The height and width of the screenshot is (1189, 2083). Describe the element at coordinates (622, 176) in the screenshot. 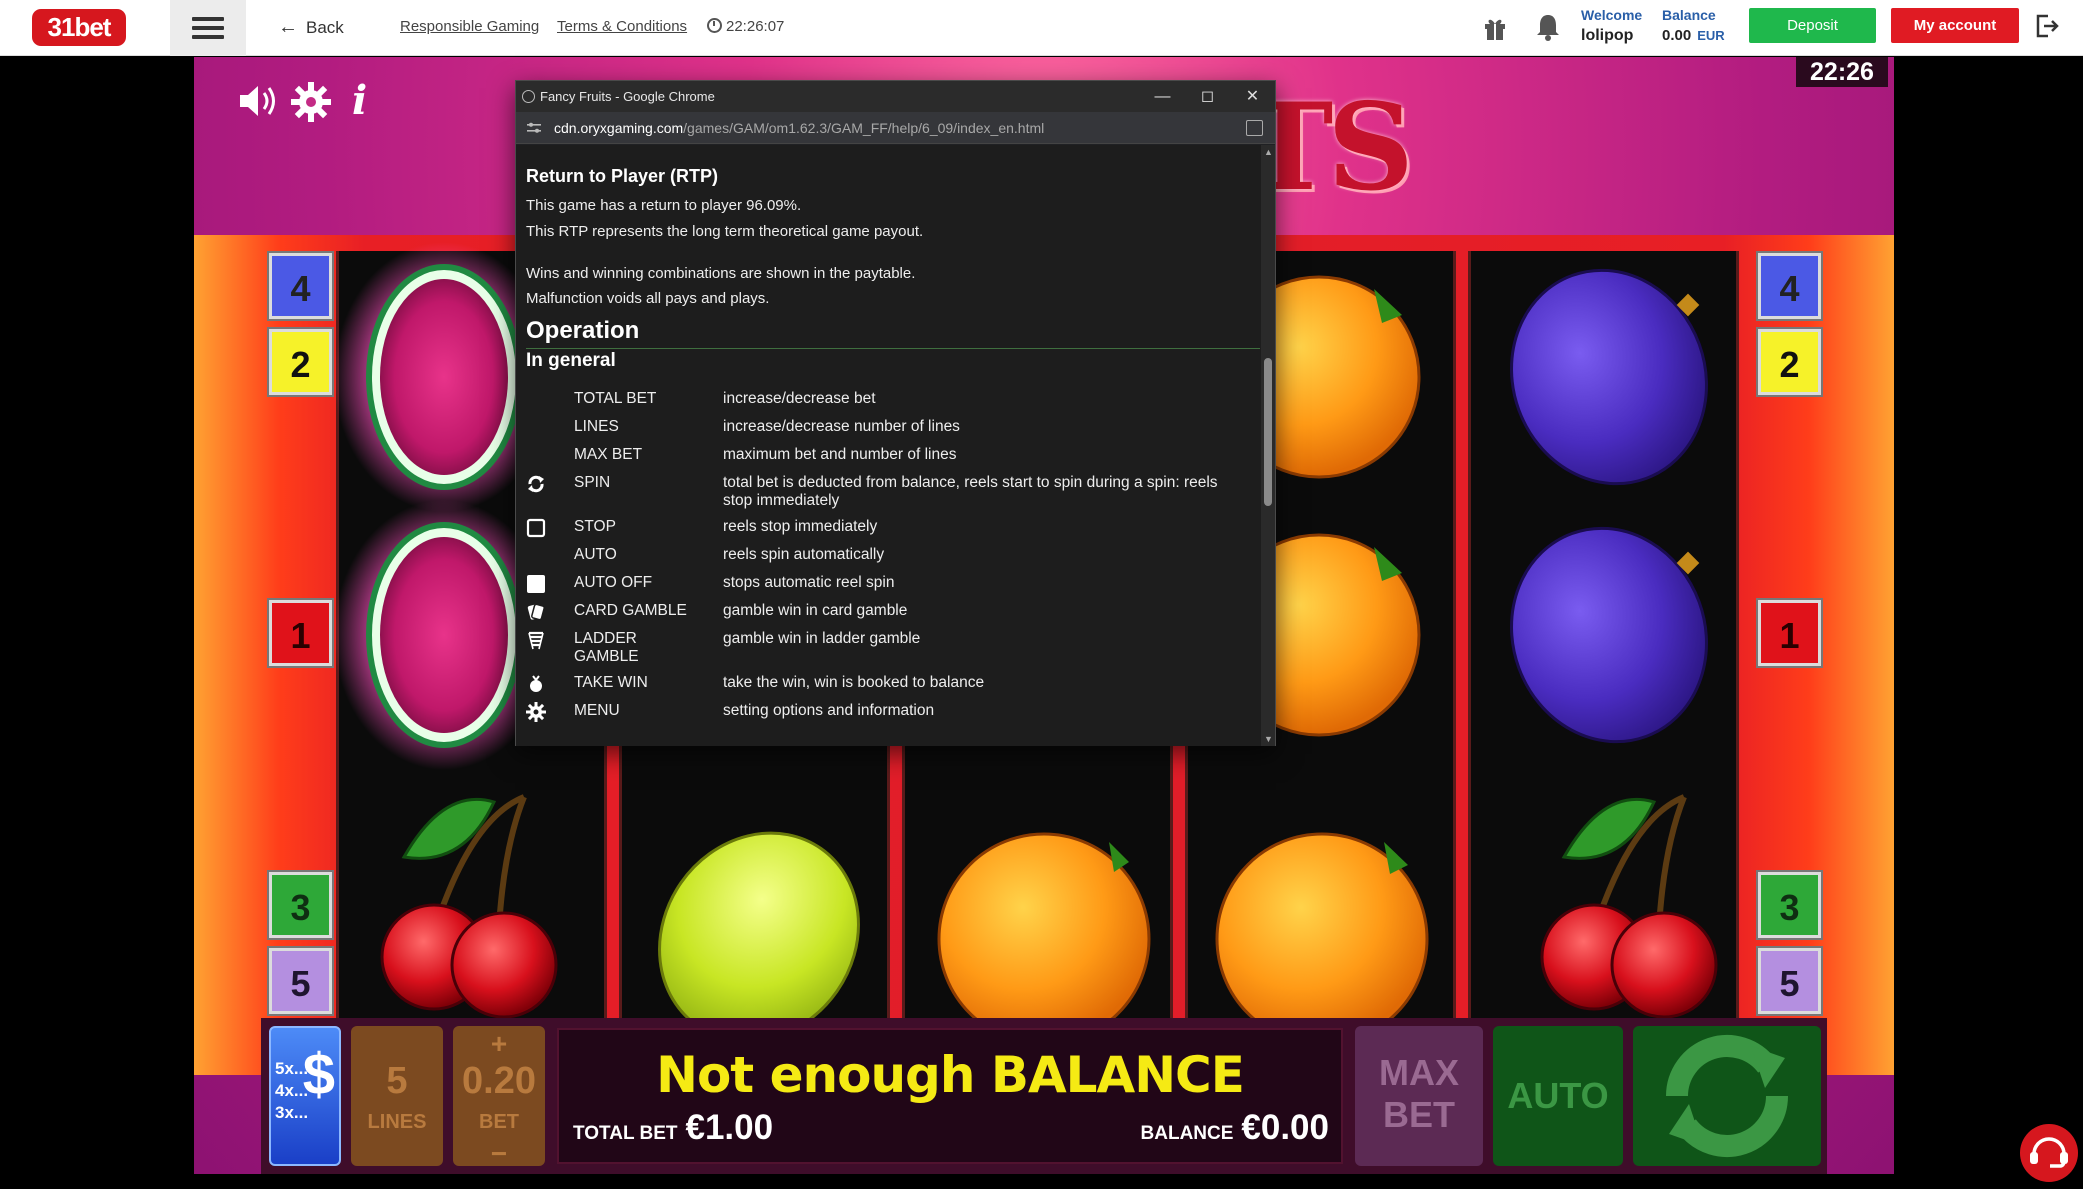

I see `rtp-heading: Return to Player (RTP)` at that location.